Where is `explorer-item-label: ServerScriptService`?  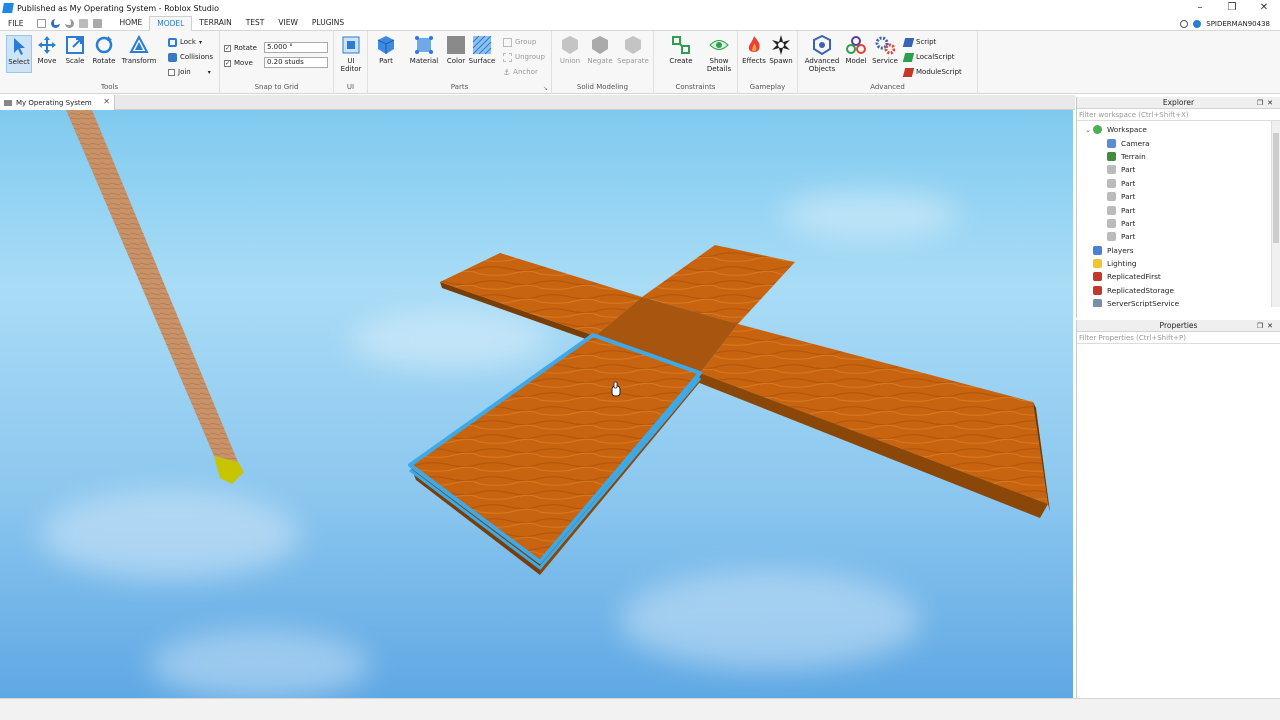 explorer-item-label: ServerScriptService is located at coordinates (1143, 303).